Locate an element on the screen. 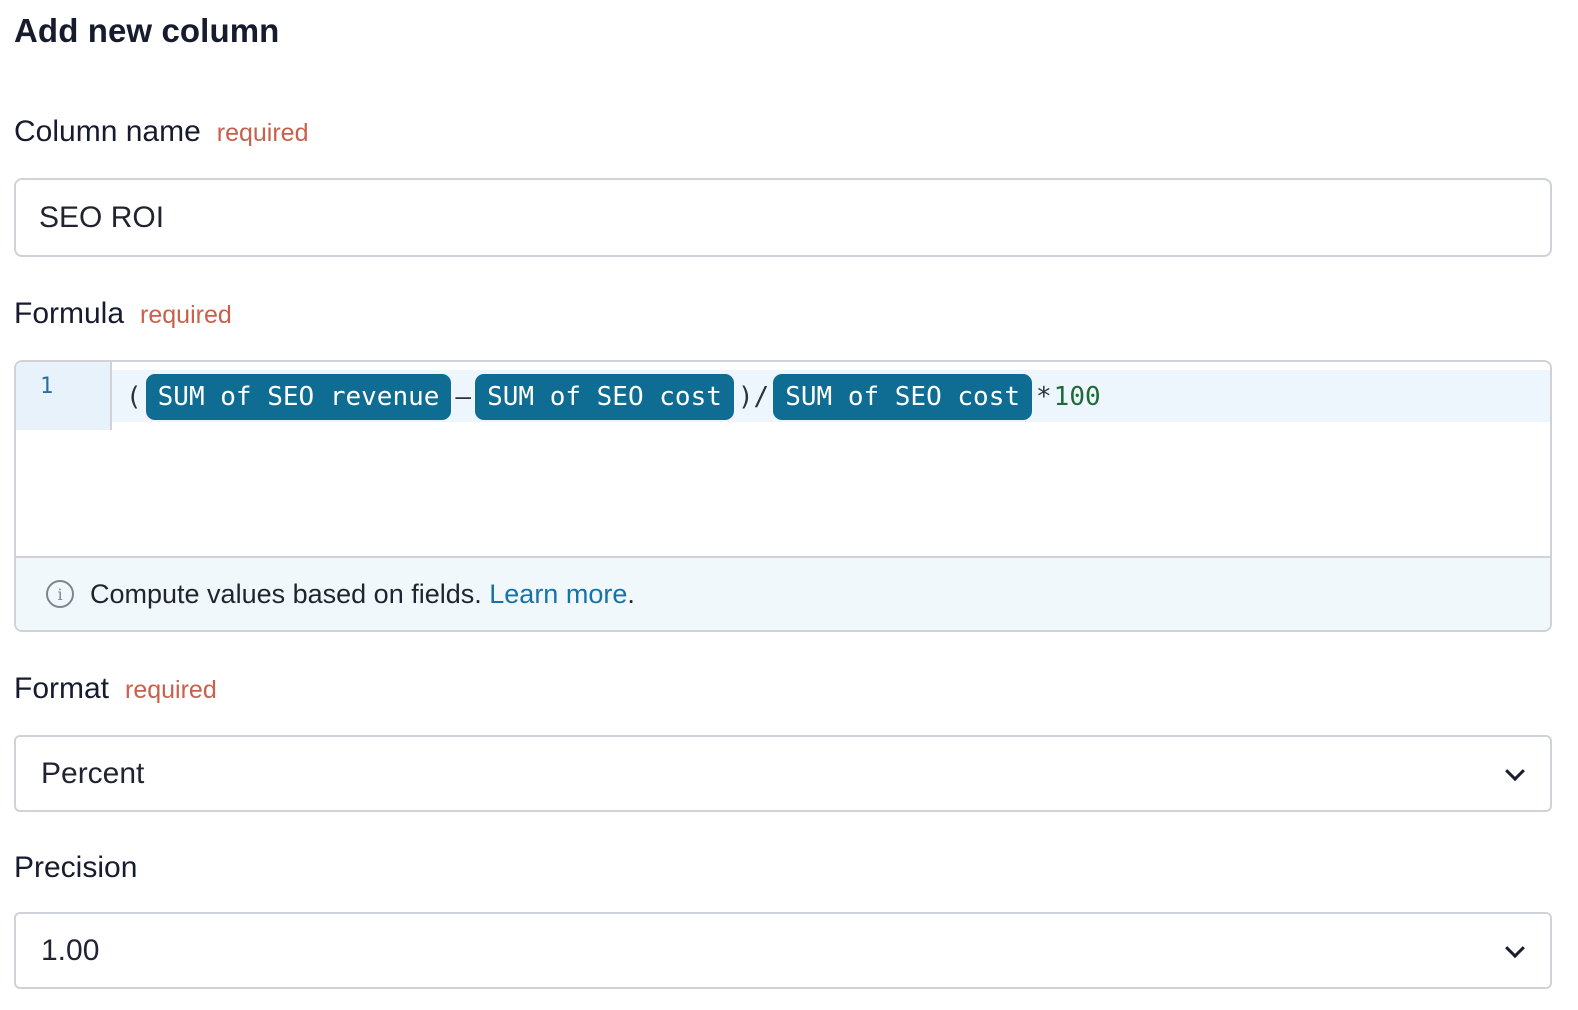 The height and width of the screenshot is (1010, 1578). format-selected-value: Percent is located at coordinates (93, 773).